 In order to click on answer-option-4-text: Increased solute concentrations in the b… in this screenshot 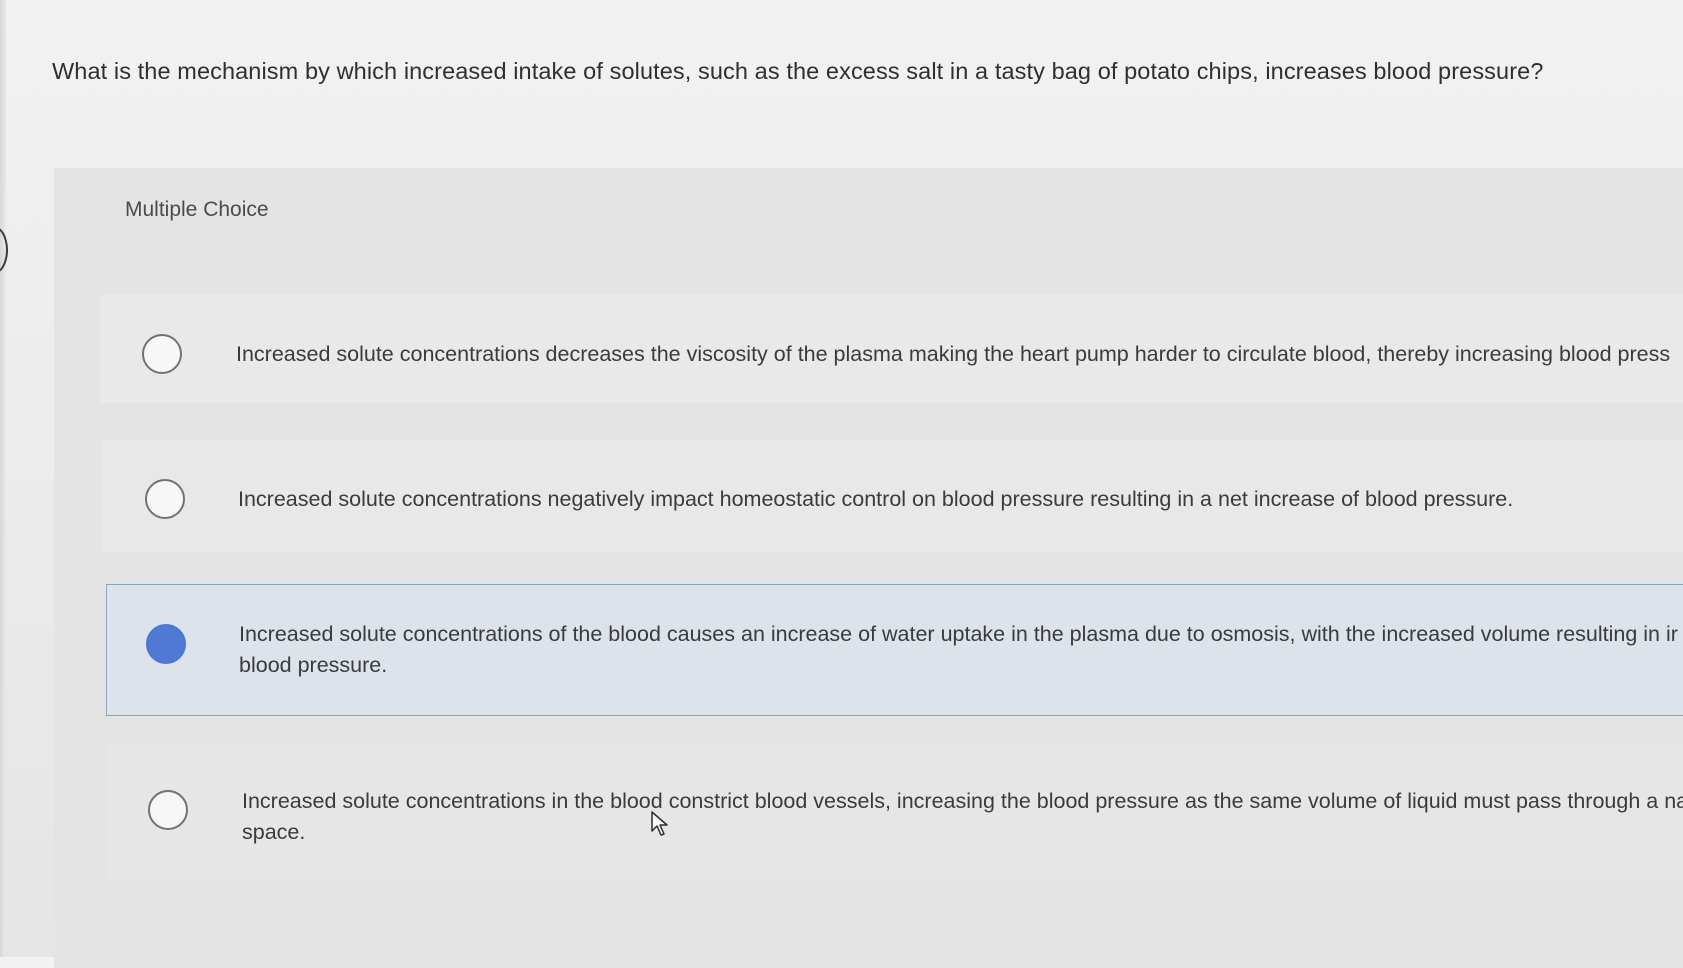, I will do `click(962, 817)`.